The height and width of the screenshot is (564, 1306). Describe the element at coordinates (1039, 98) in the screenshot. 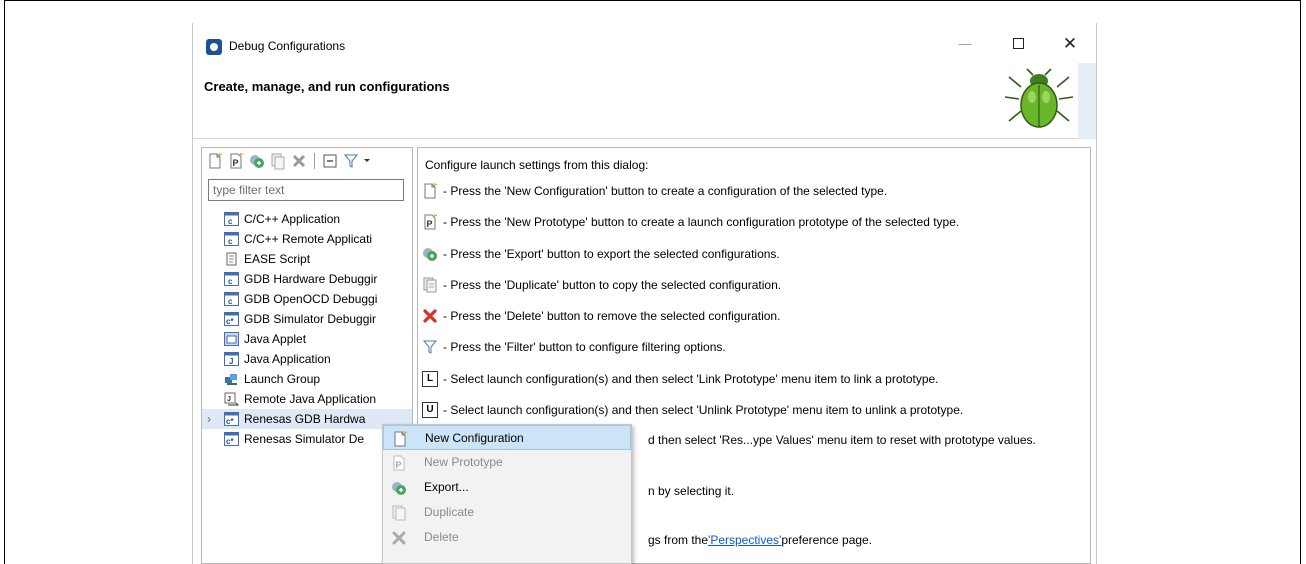

I see `bug-icon` at that location.